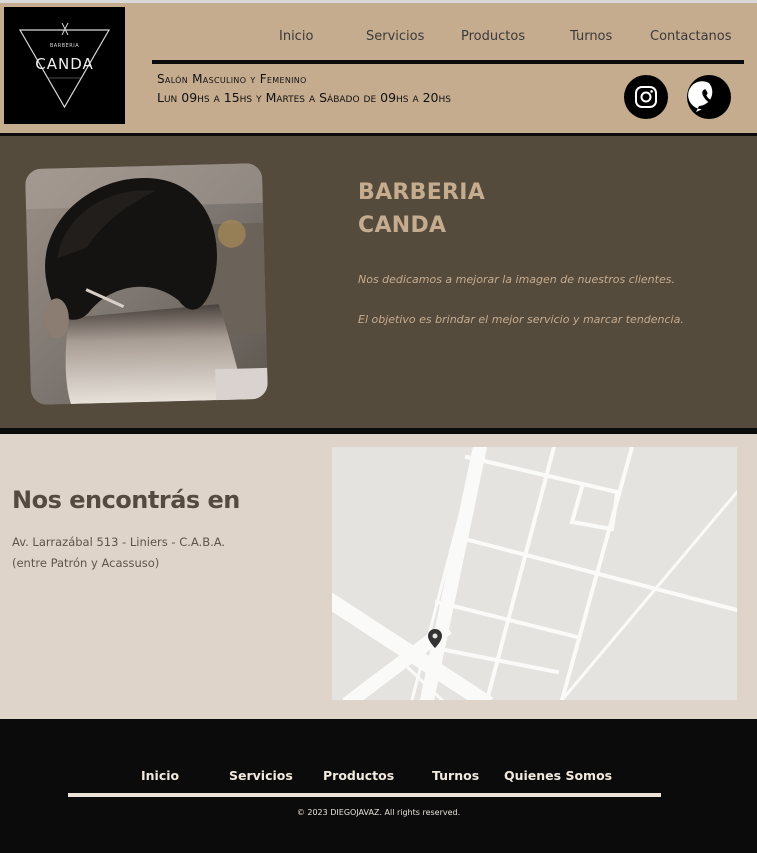 The width and height of the screenshot is (757, 853). Describe the element at coordinates (86, 563) in the screenshot. I see `location-between: (entre Patrón y Acassuso)` at that location.